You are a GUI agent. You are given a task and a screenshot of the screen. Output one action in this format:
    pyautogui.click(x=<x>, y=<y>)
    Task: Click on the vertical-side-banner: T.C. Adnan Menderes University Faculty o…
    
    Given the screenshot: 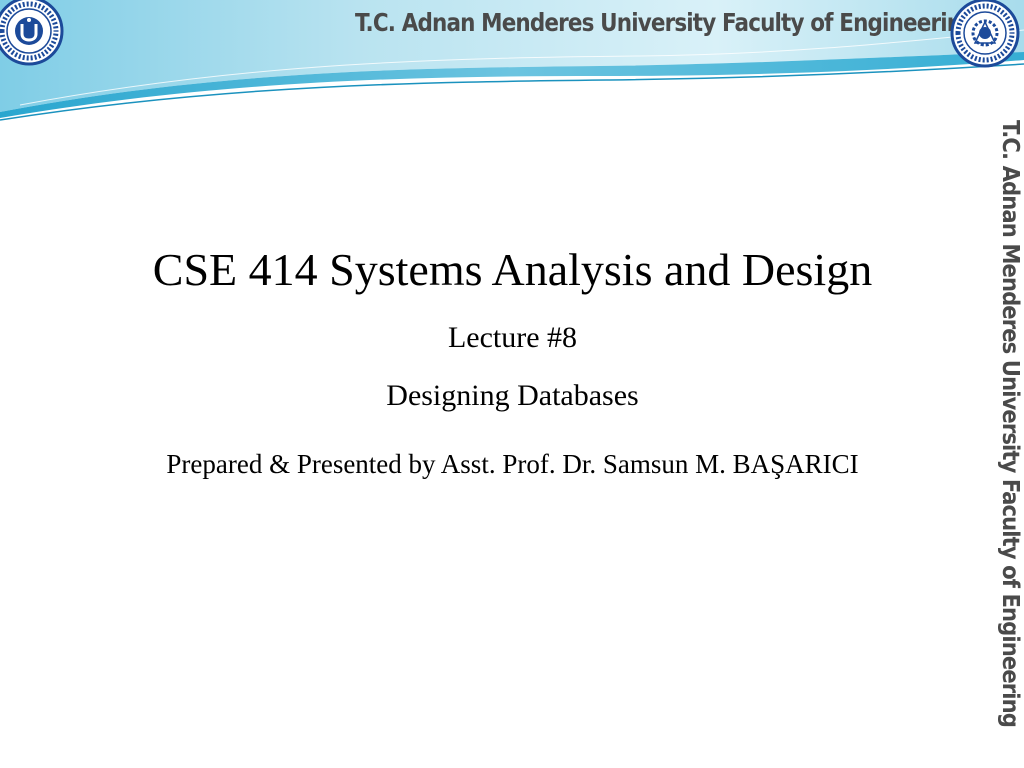 What is the action you would take?
    pyautogui.click(x=1009, y=423)
    